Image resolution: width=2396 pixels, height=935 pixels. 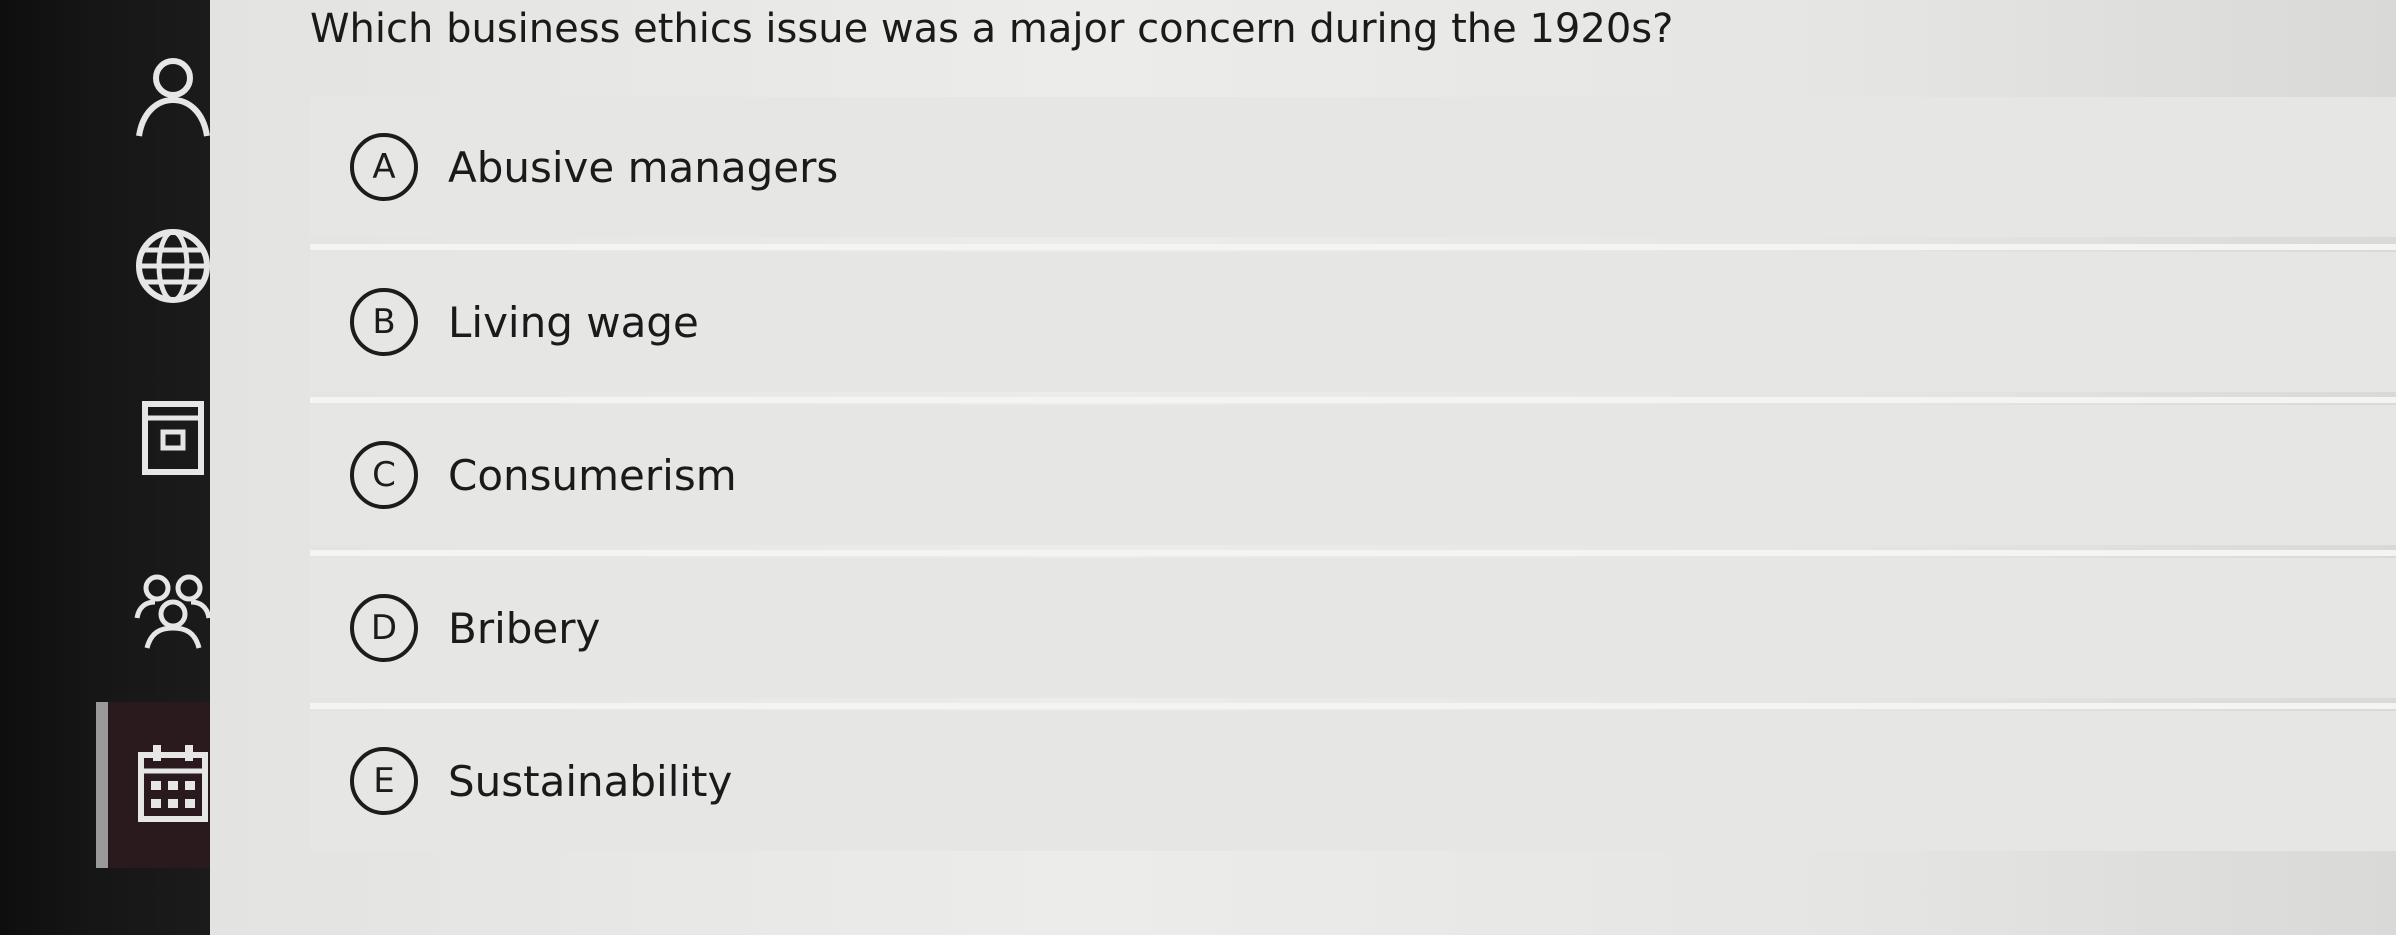 I want to click on sidebar-rail, so click(x=106, y=467).